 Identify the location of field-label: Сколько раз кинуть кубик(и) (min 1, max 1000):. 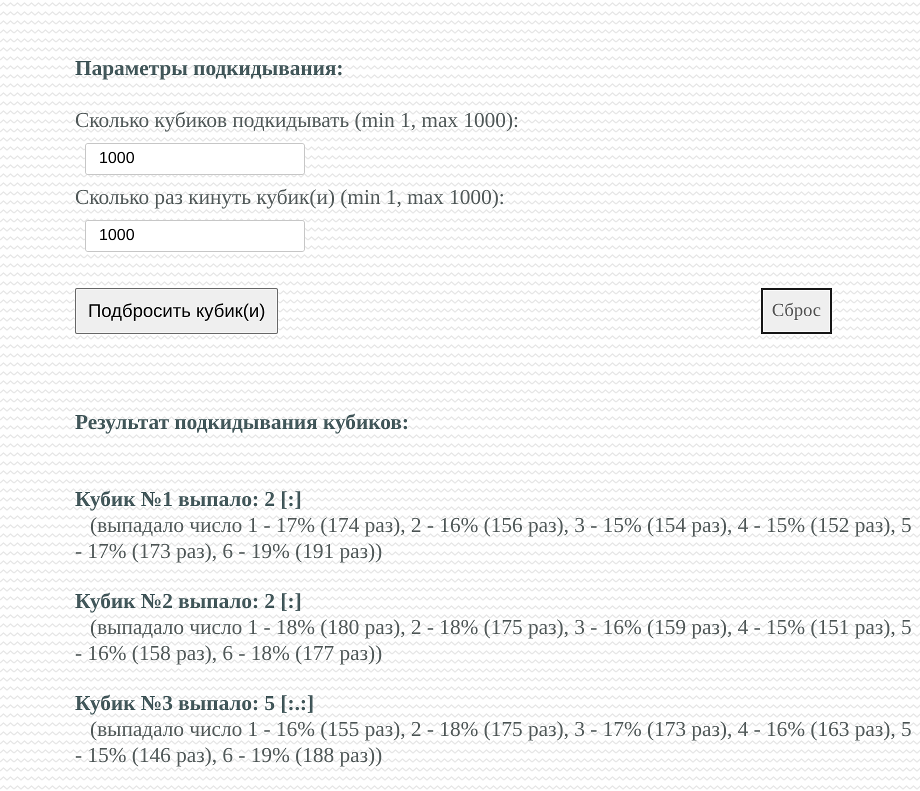
(290, 197).